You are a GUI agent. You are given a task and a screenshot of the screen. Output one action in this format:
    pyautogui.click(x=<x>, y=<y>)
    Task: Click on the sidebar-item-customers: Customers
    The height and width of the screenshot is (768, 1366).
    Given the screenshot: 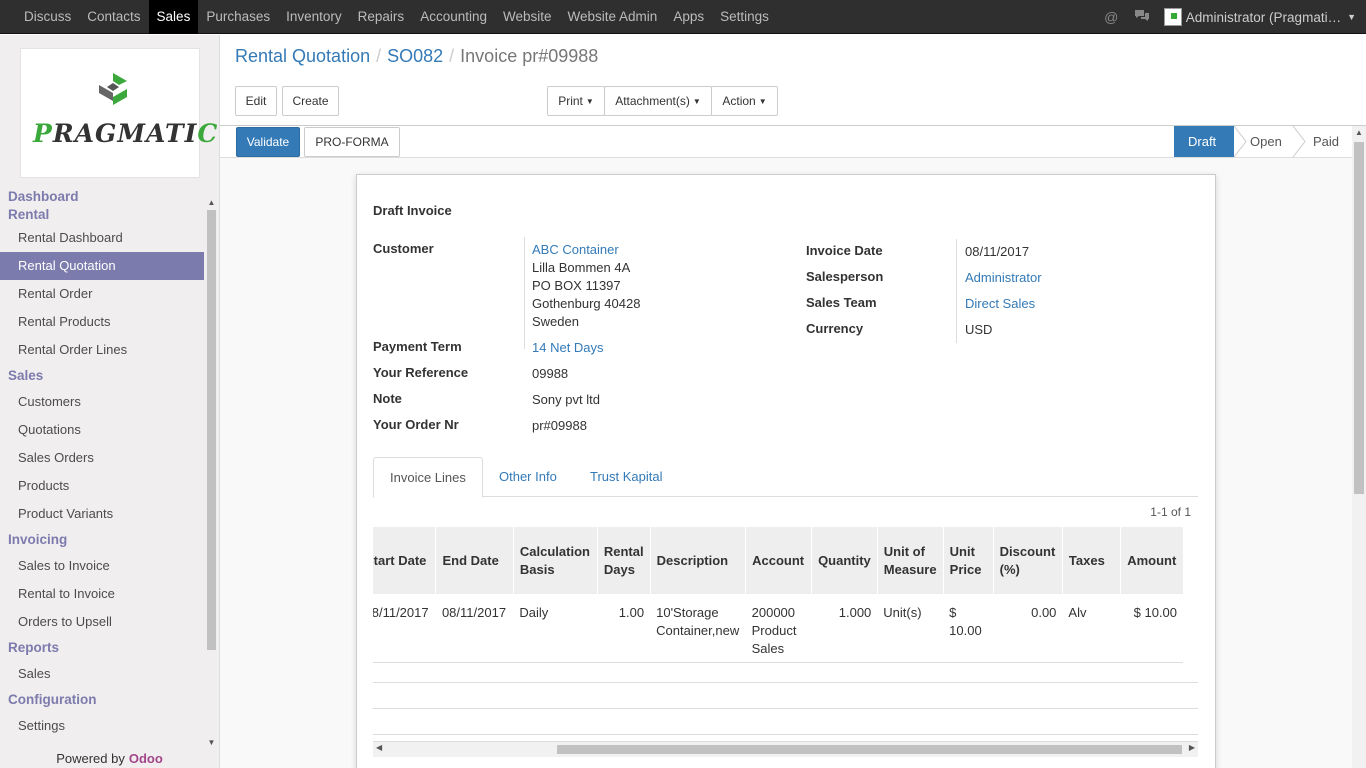 What is the action you would take?
    pyautogui.click(x=103, y=402)
    